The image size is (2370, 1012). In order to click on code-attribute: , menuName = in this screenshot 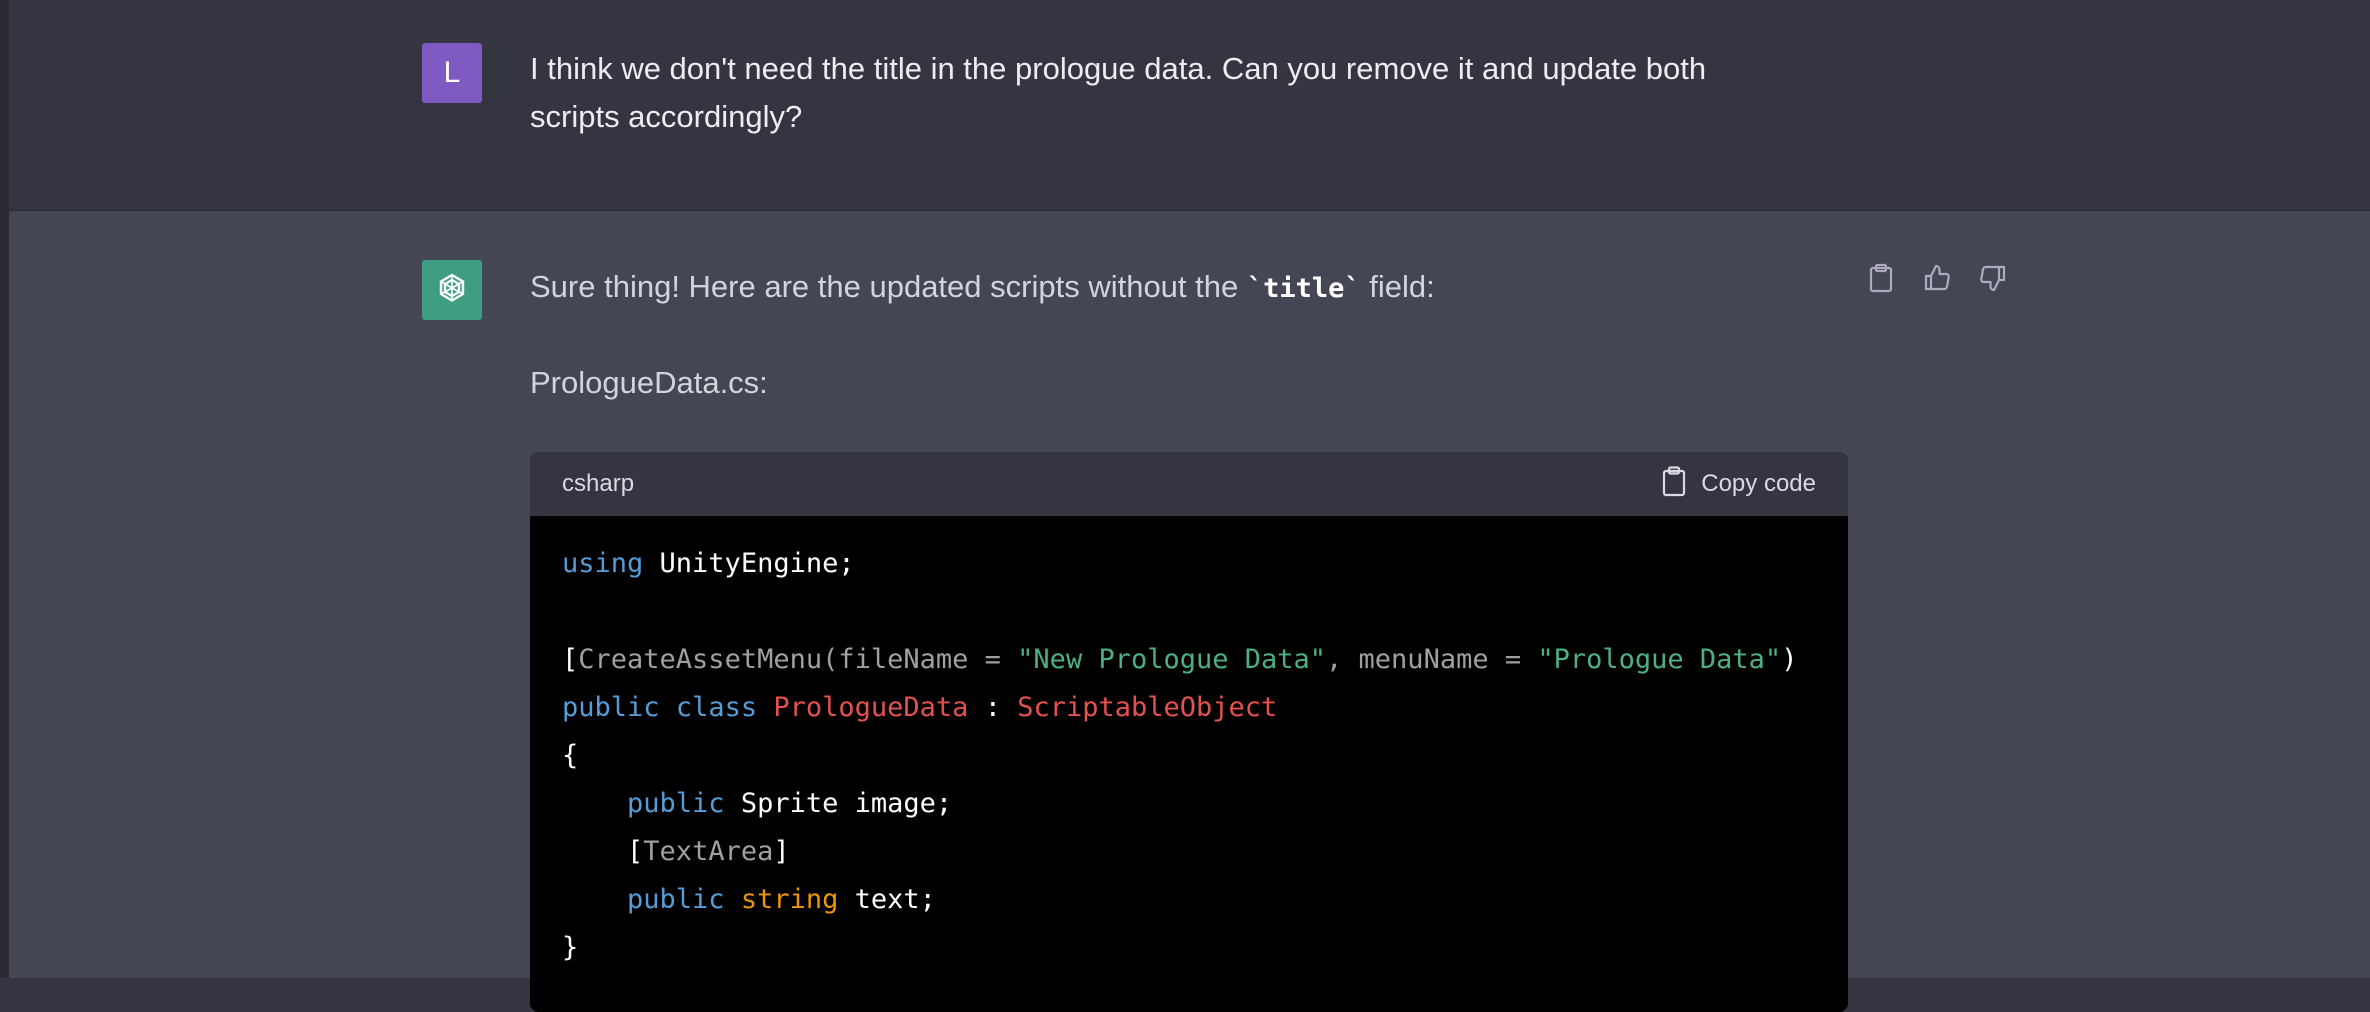, I will do `click(1432, 659)`.